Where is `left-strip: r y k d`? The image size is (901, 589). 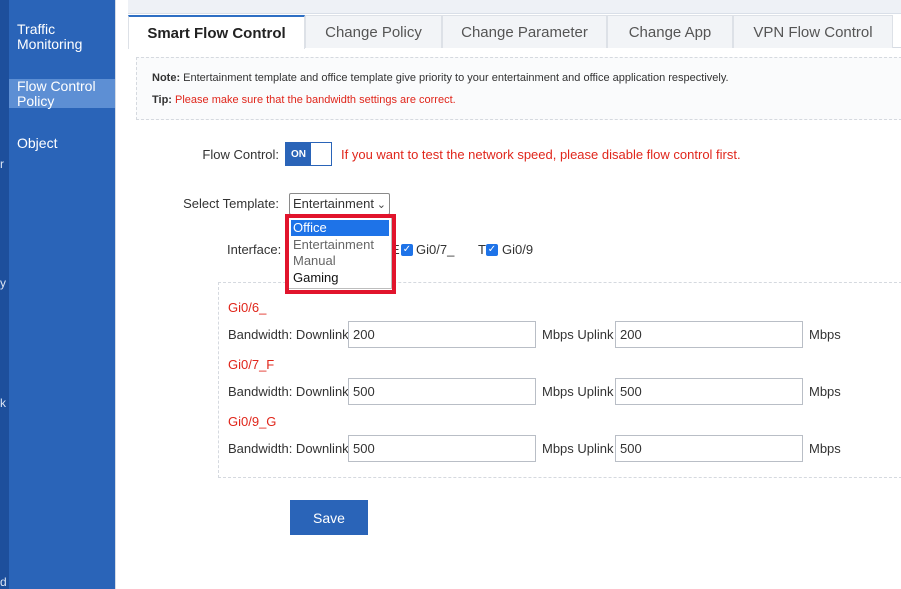 left-strip: r y k d is located at coordinates (4, 294).